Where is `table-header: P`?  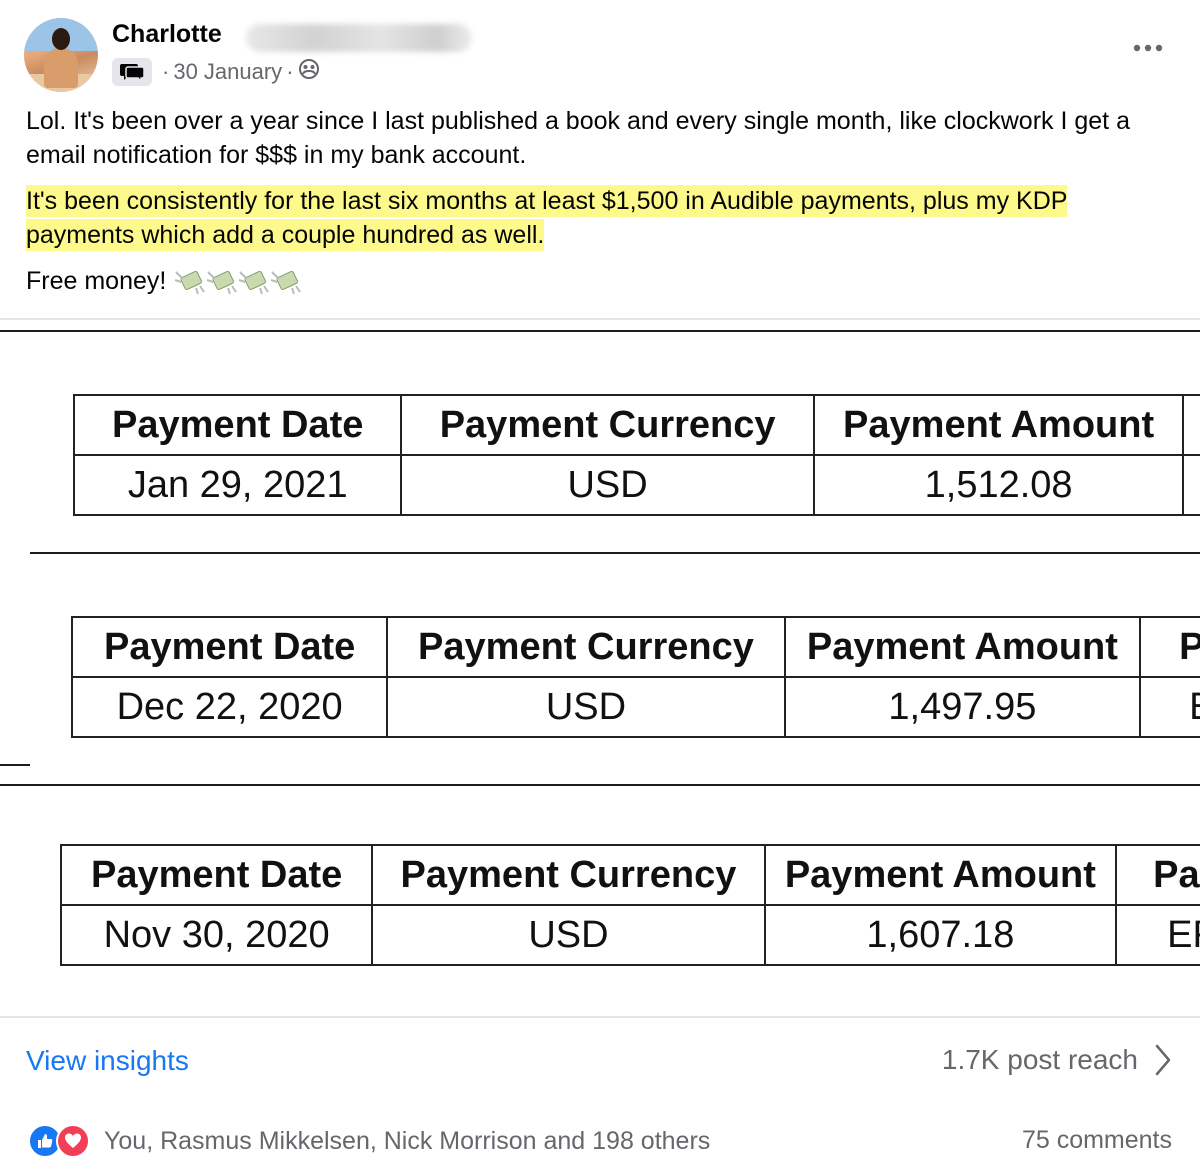 table-header: P is located at coordinates (1169, 647).